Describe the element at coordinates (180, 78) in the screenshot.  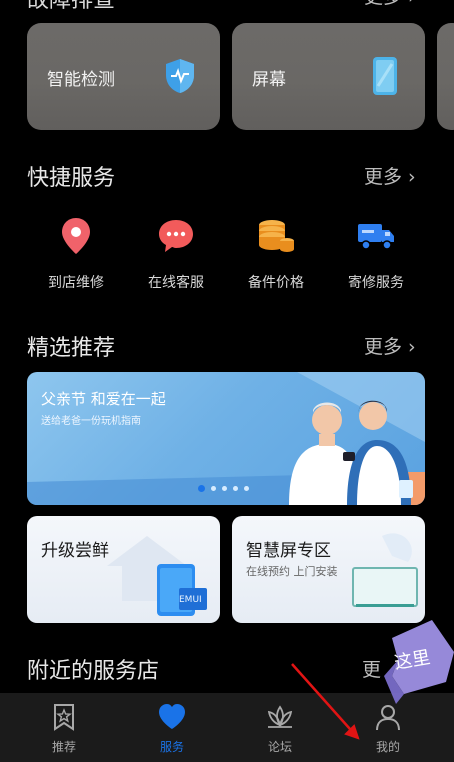
I see `shield-pulse-icon` at that location.